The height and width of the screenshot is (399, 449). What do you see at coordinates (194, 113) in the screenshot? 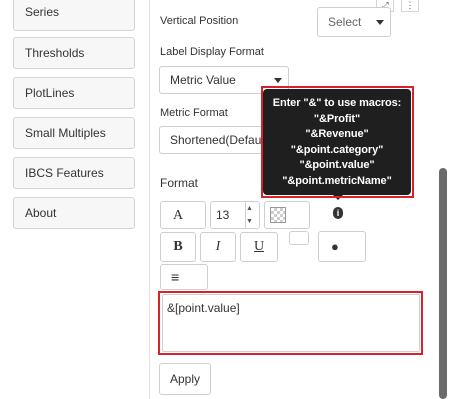
I see `metric-format-label: Metric Format` at bounding box center [194, 113].